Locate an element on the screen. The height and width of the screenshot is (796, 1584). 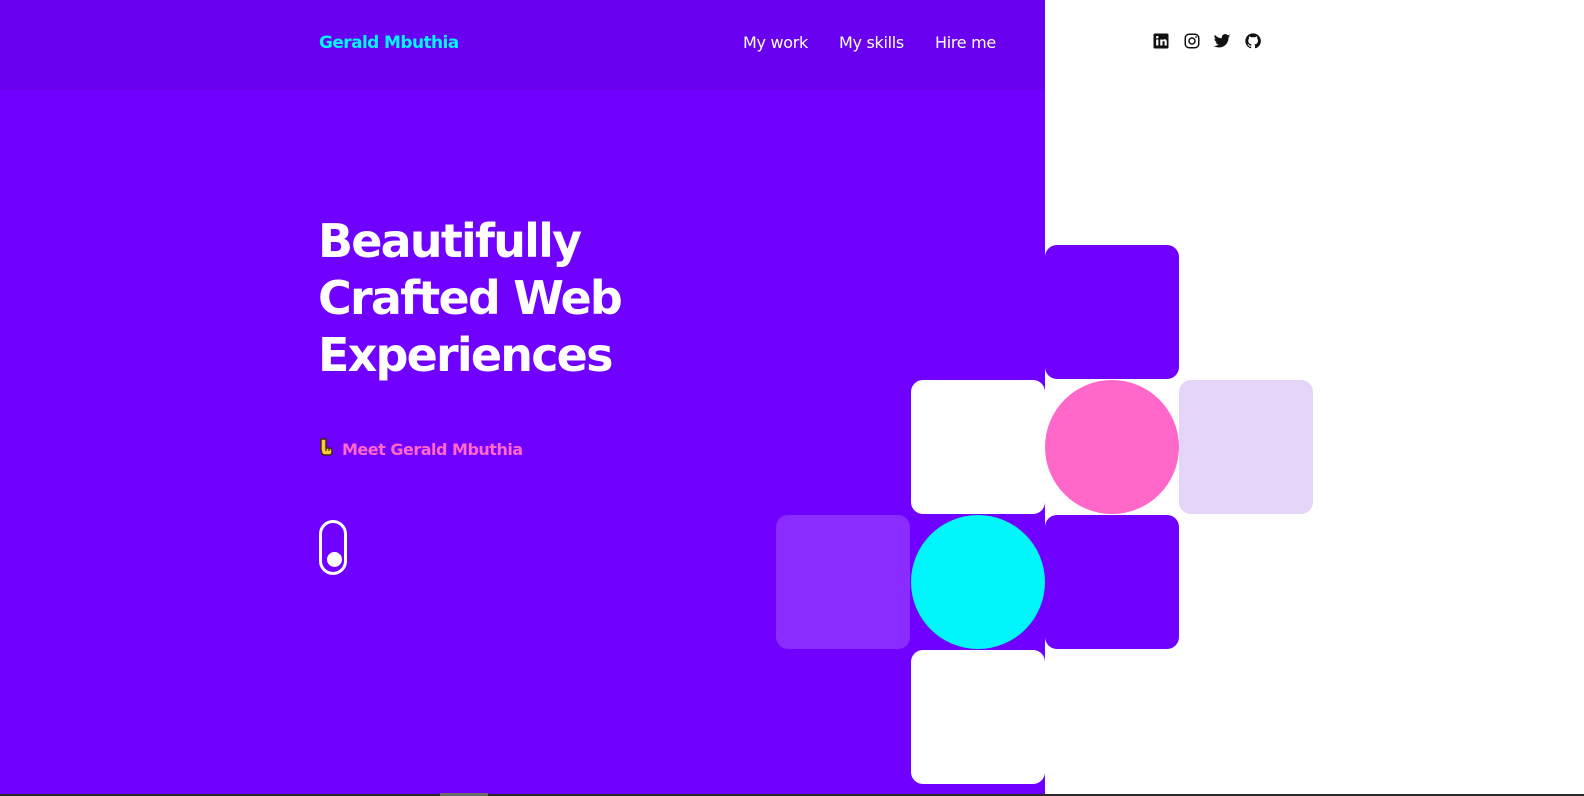
main-nav: My work My skills Hire me is located at coordinates (522, 43).